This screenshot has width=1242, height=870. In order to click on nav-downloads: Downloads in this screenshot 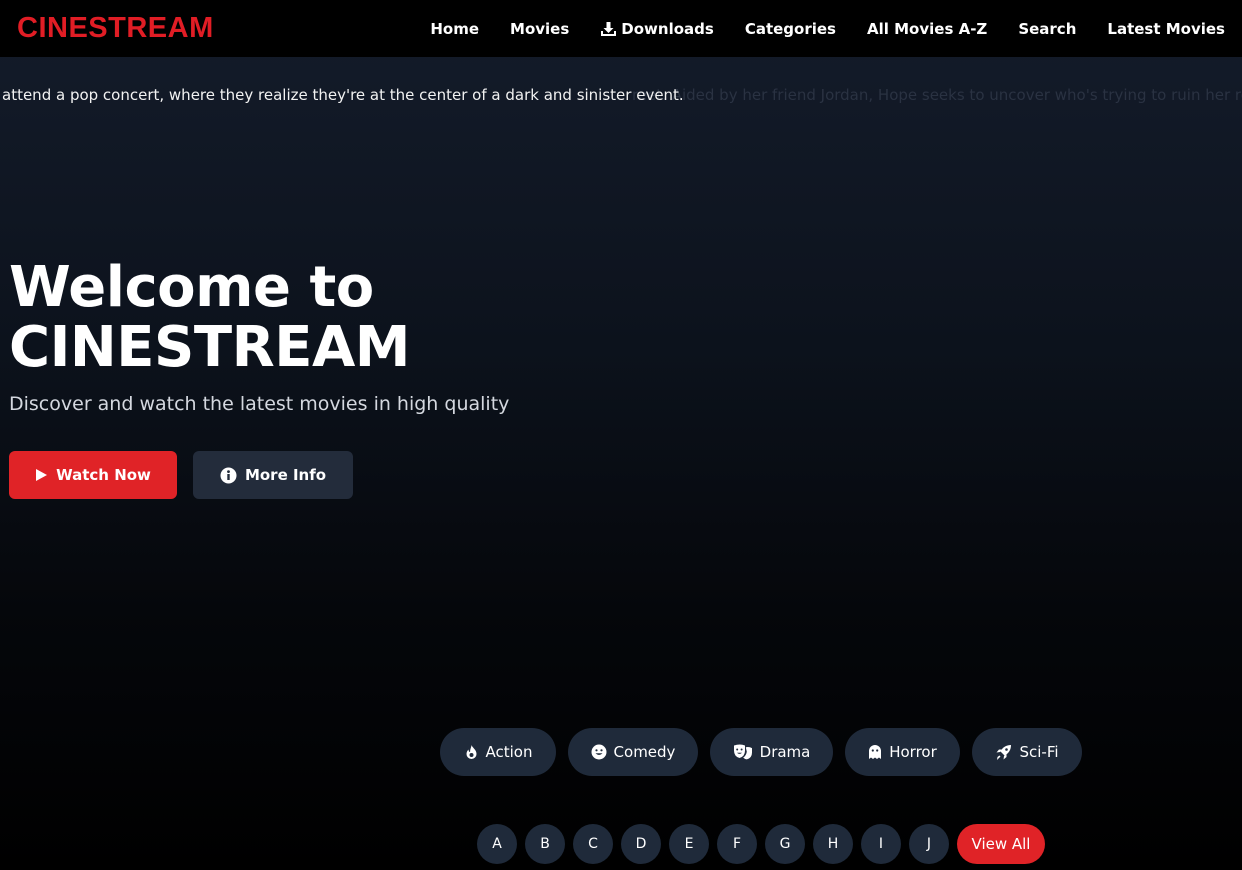, I will do `click(657, 29)`.